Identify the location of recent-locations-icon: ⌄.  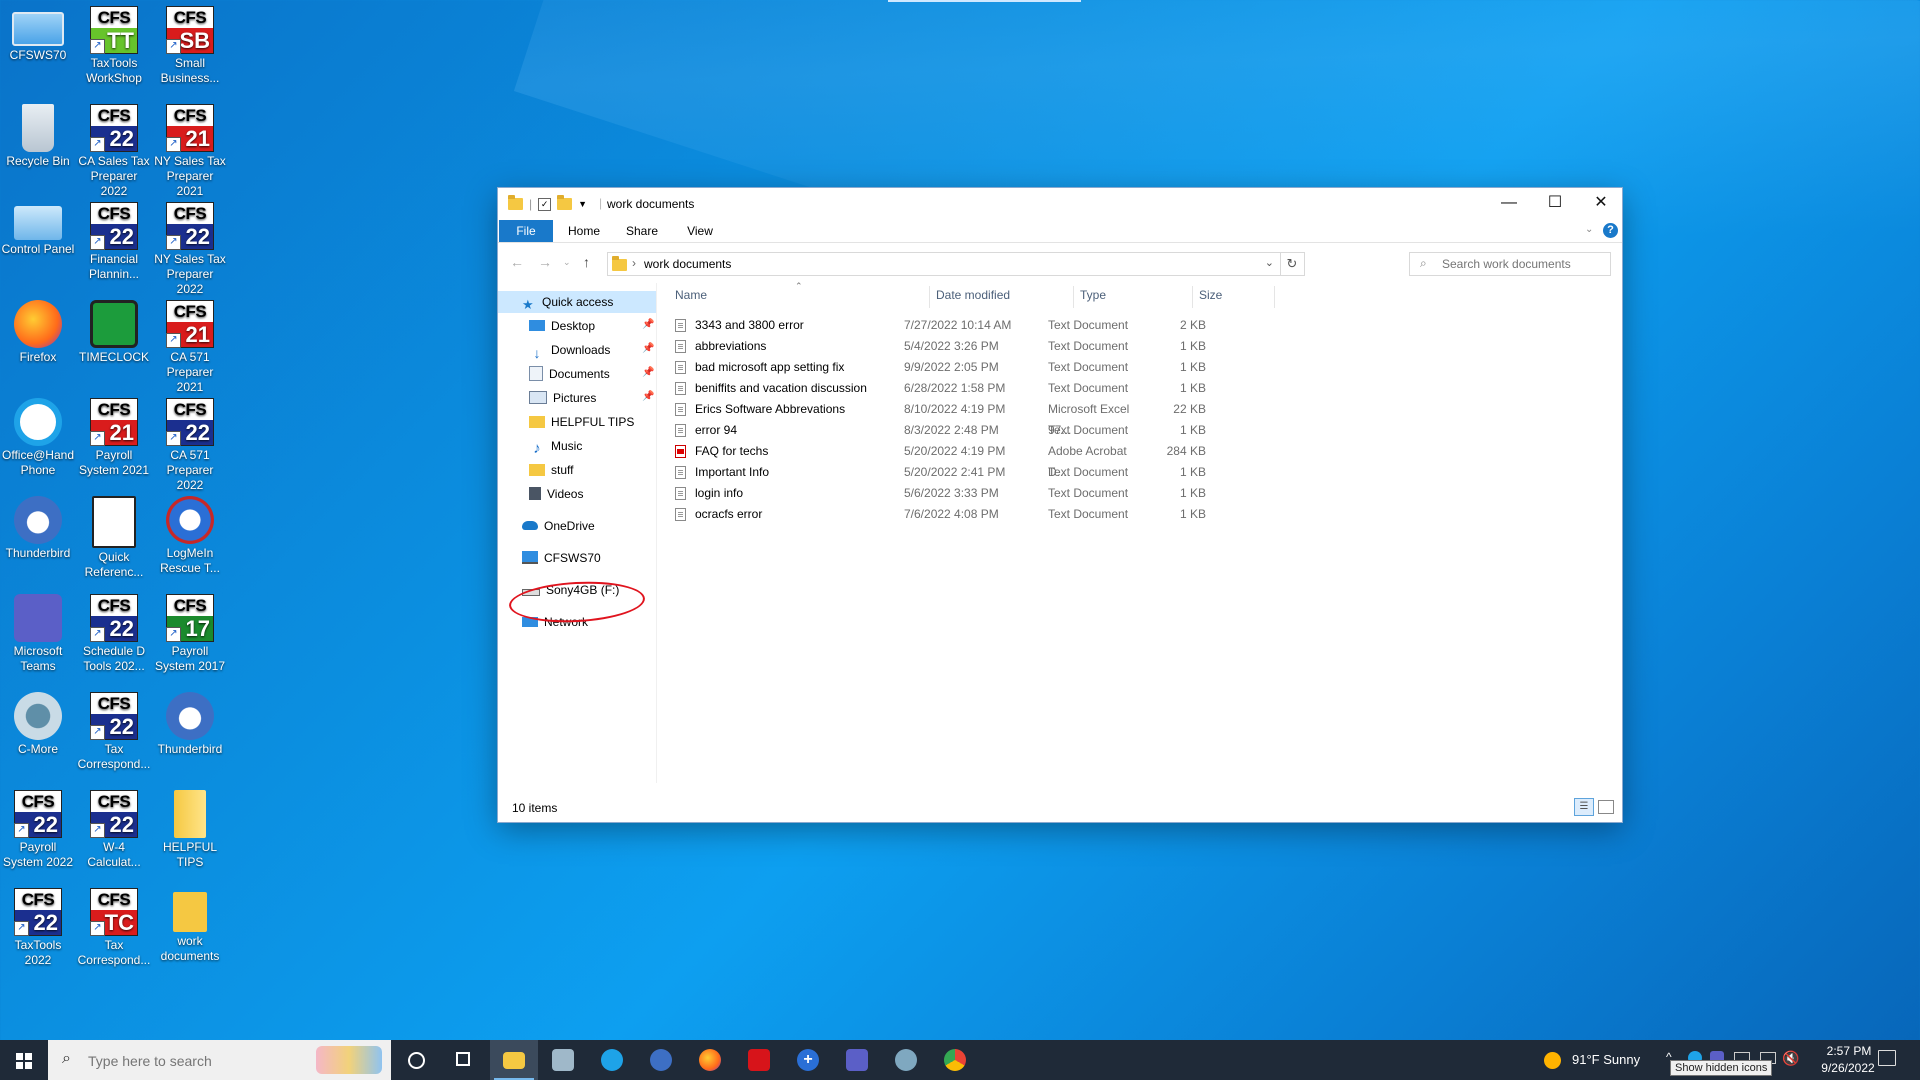
(567, 262).